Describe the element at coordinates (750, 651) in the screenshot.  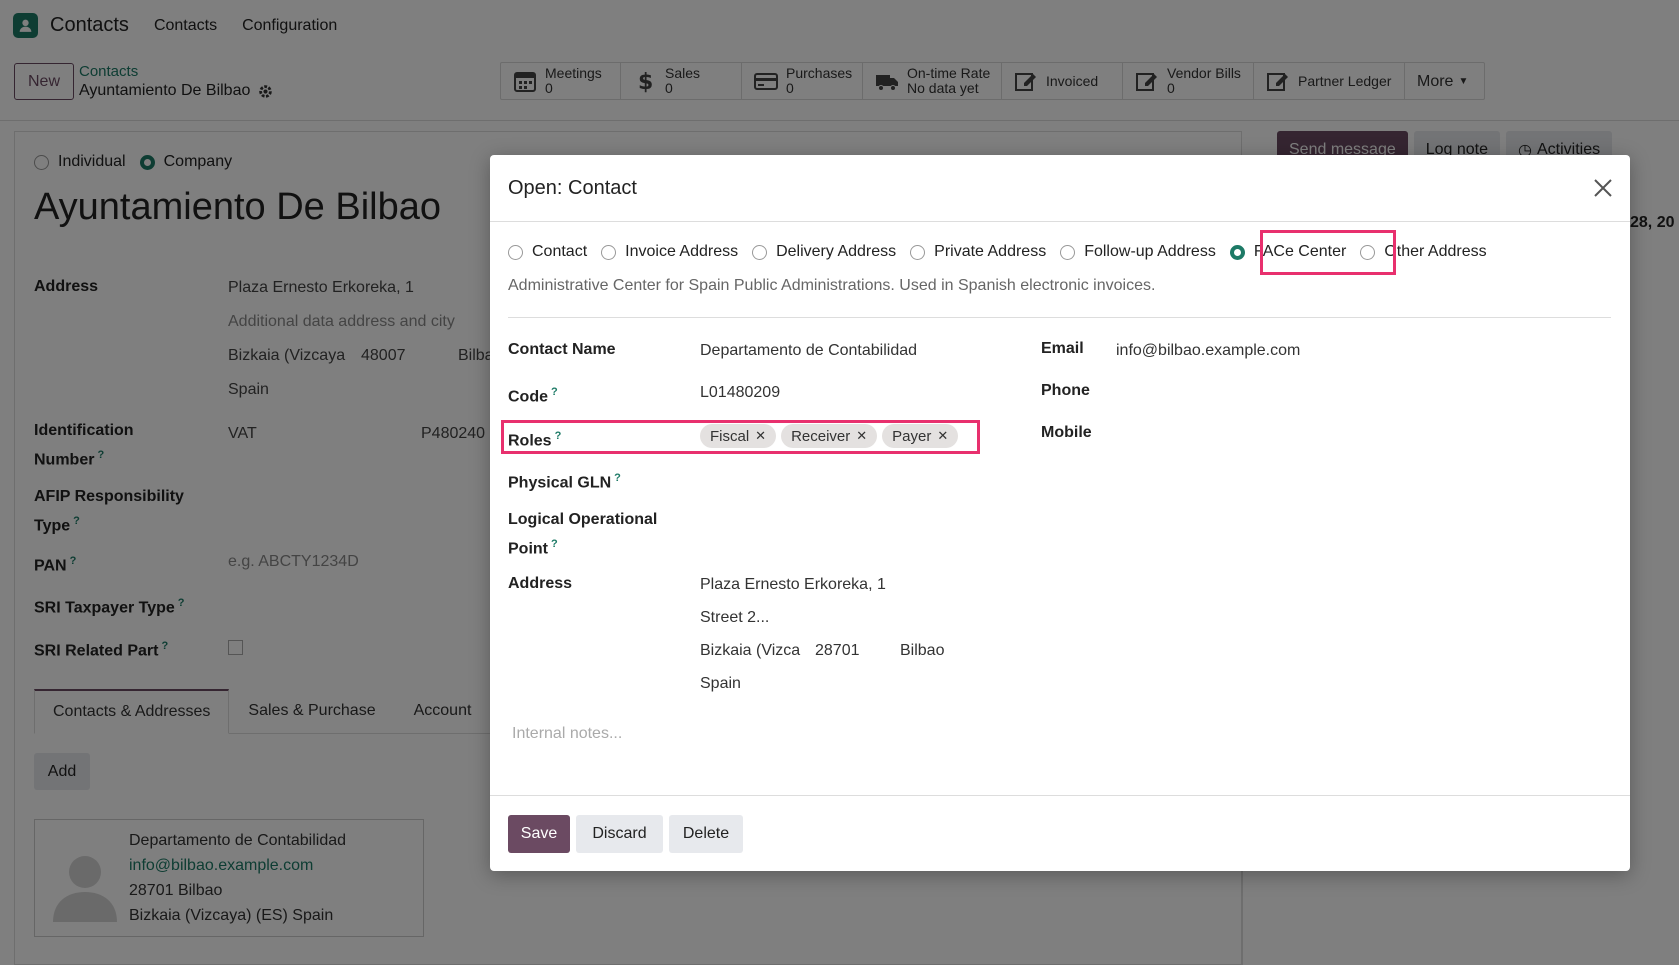
I see `modal-state-field: Bizkaia (Vizca` at that location.